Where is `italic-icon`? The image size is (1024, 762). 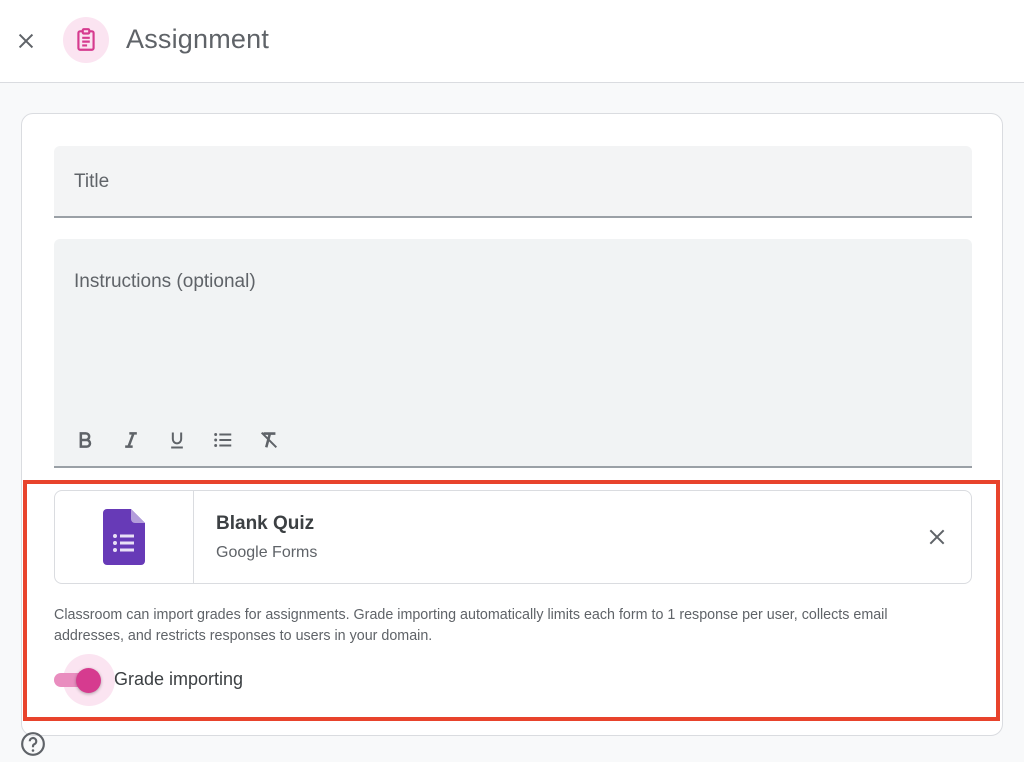 italic-icon is located at coordinates (131, 440).